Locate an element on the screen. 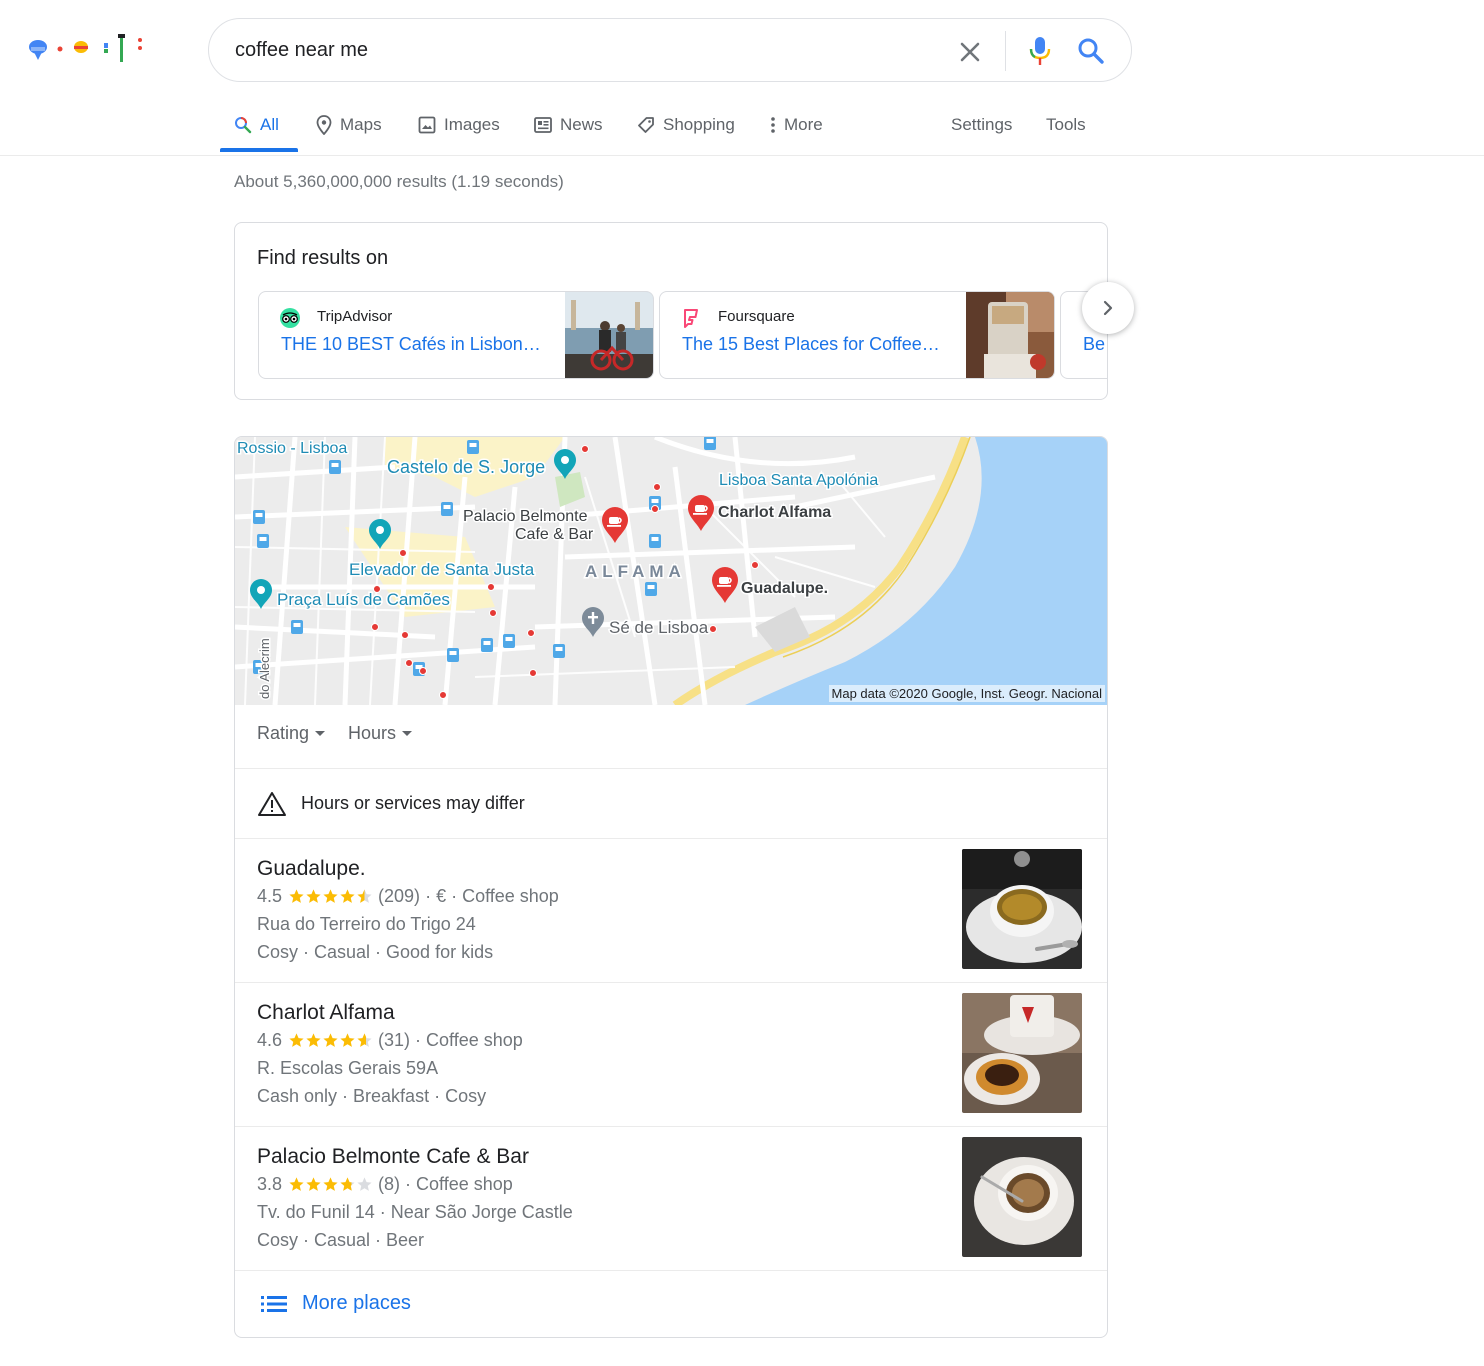  place-address: Rua do Terreiro do Trigo 24 is located at coordinates (366, 924).